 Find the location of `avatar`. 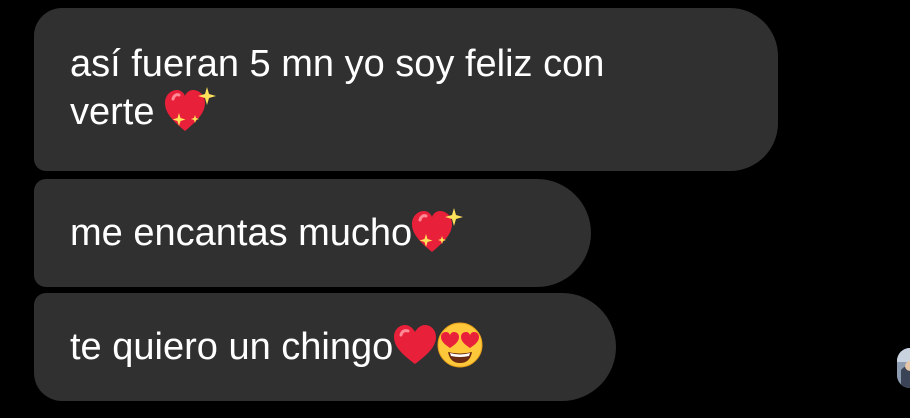

avatar is located at coordinates (903, 368).